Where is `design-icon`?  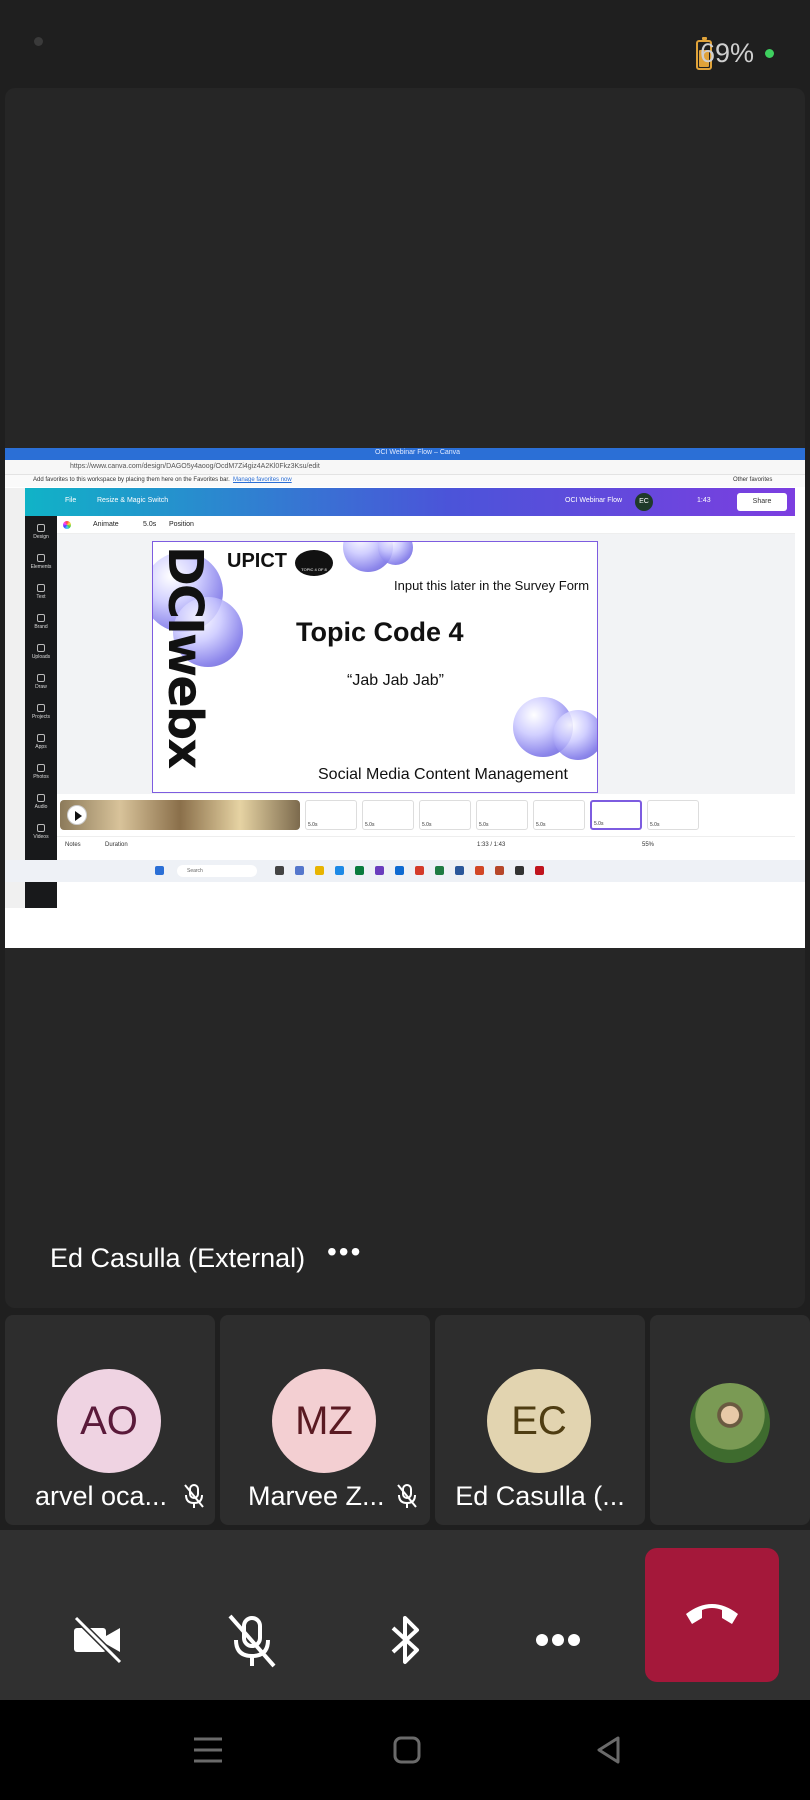 design-icon is located at coordinates (41, 528).